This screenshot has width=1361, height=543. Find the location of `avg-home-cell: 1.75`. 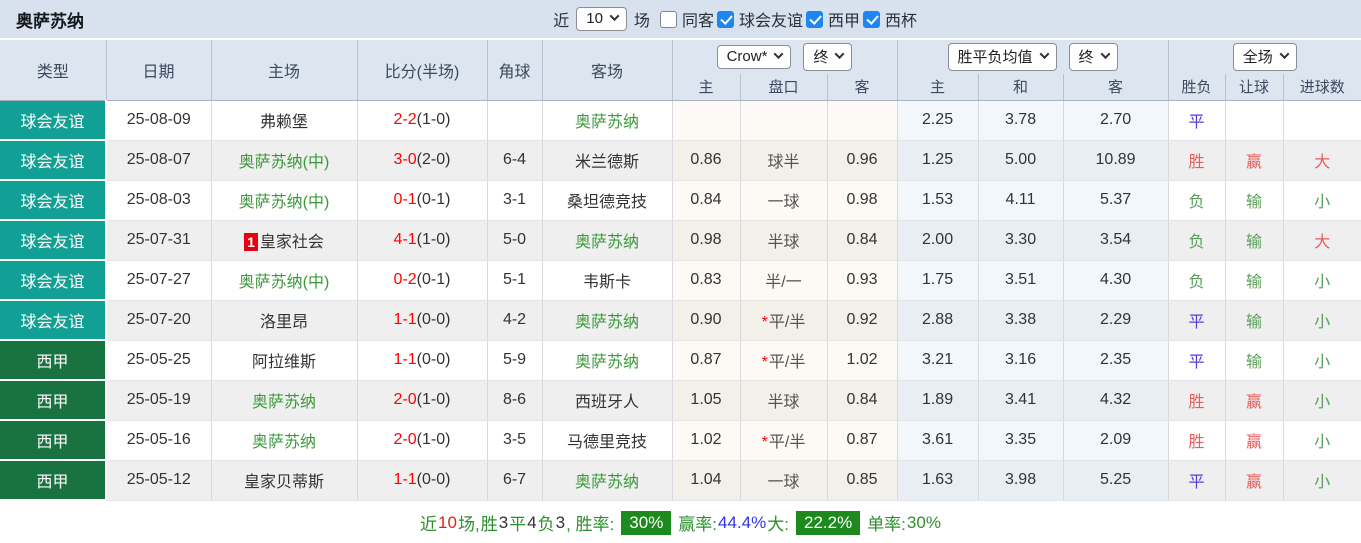

avg-home-cell: 1.75 is located at coordinates (938, 280).